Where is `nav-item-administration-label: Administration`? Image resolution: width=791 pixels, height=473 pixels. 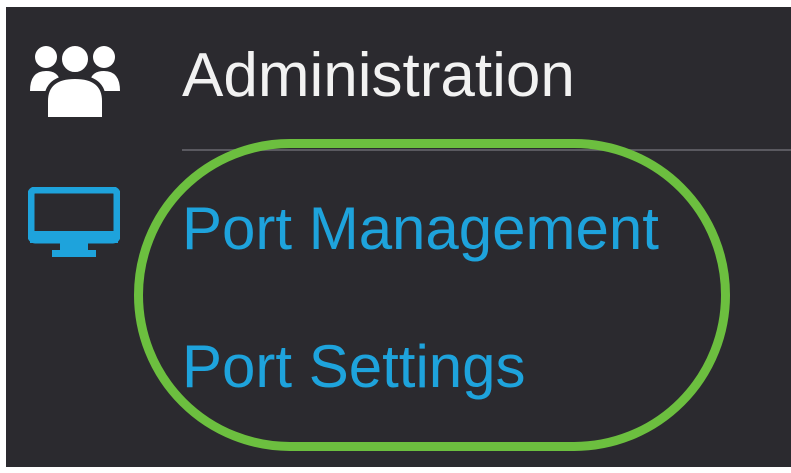
nav-item-administration-label: Administration is located at coordinates (378, 75).